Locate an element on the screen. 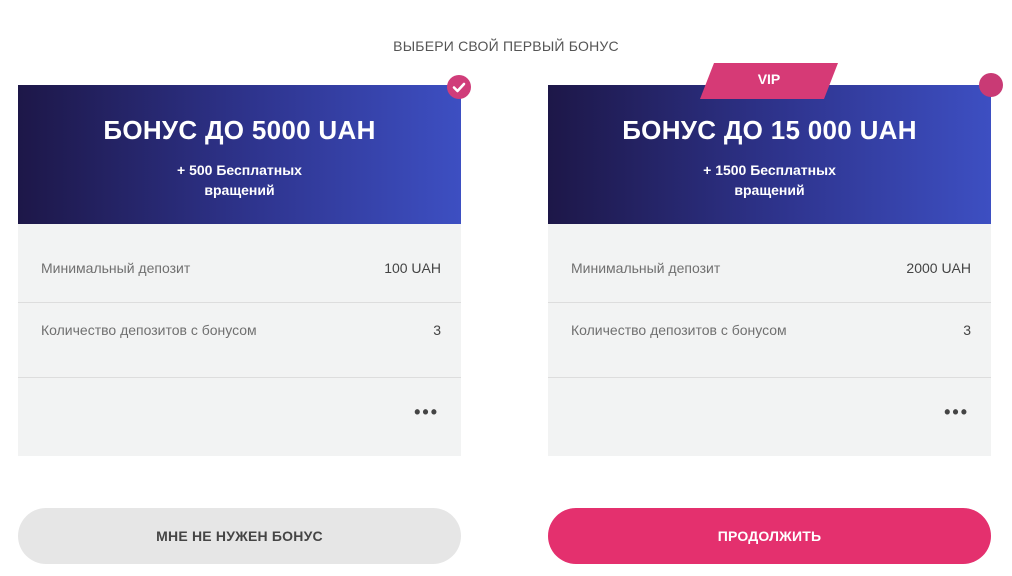  card-row-min-deposit: Минимальный депозит 2000 UAH is located at coordinates (769, 263).